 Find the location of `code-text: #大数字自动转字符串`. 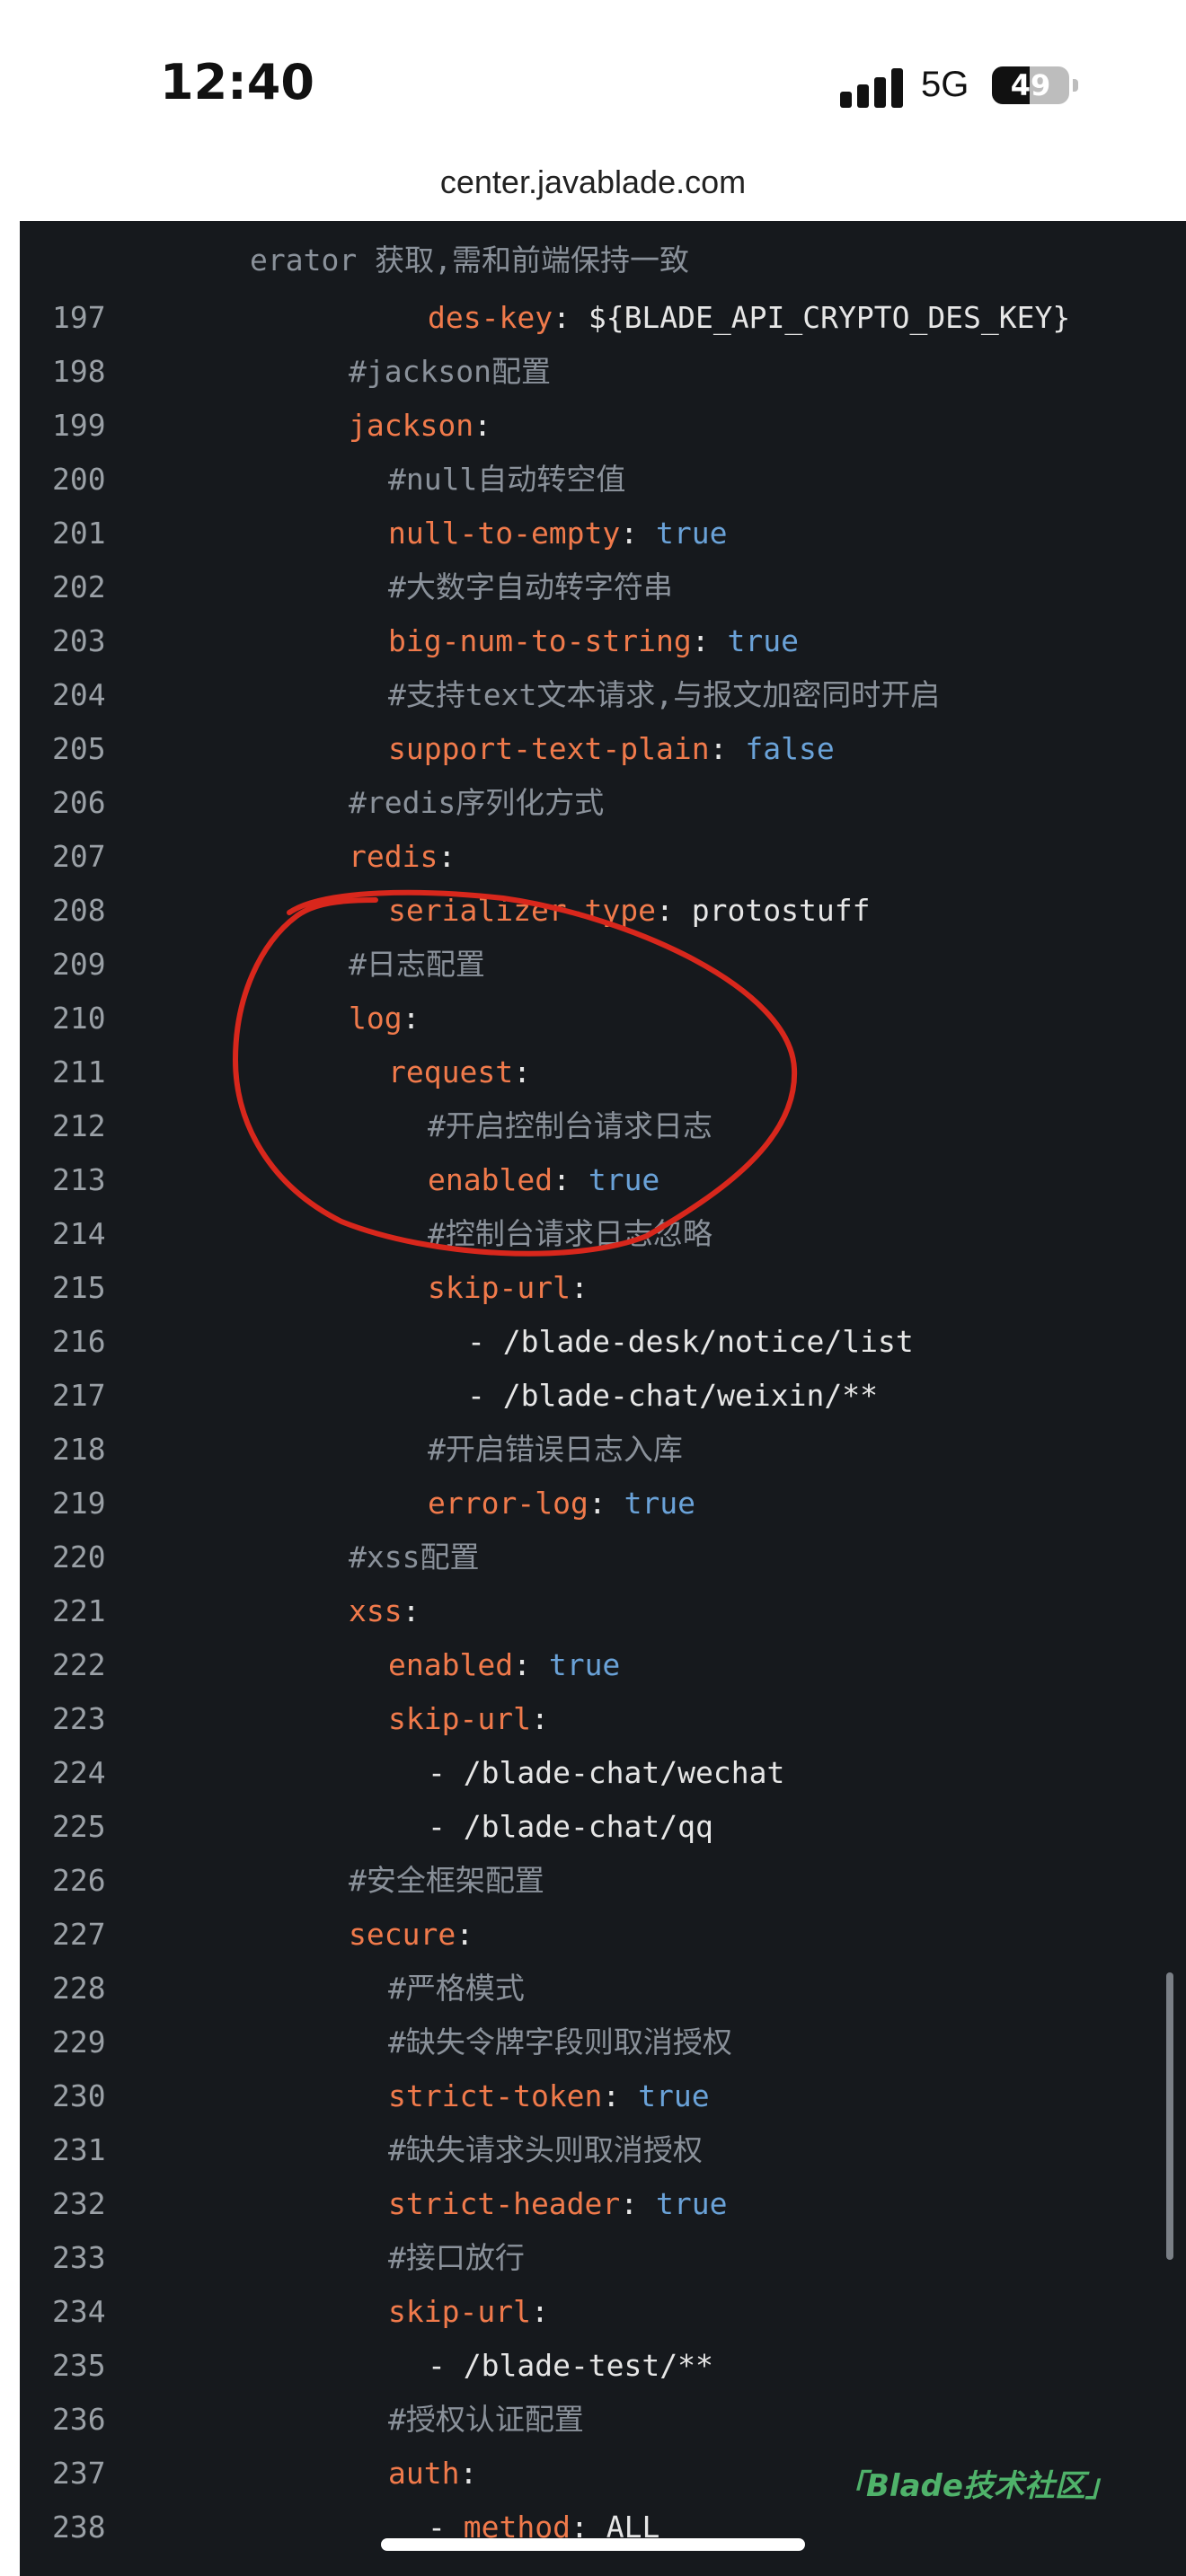

code-text: #大数字自动转字符串 is located at coordinates (530, 587).